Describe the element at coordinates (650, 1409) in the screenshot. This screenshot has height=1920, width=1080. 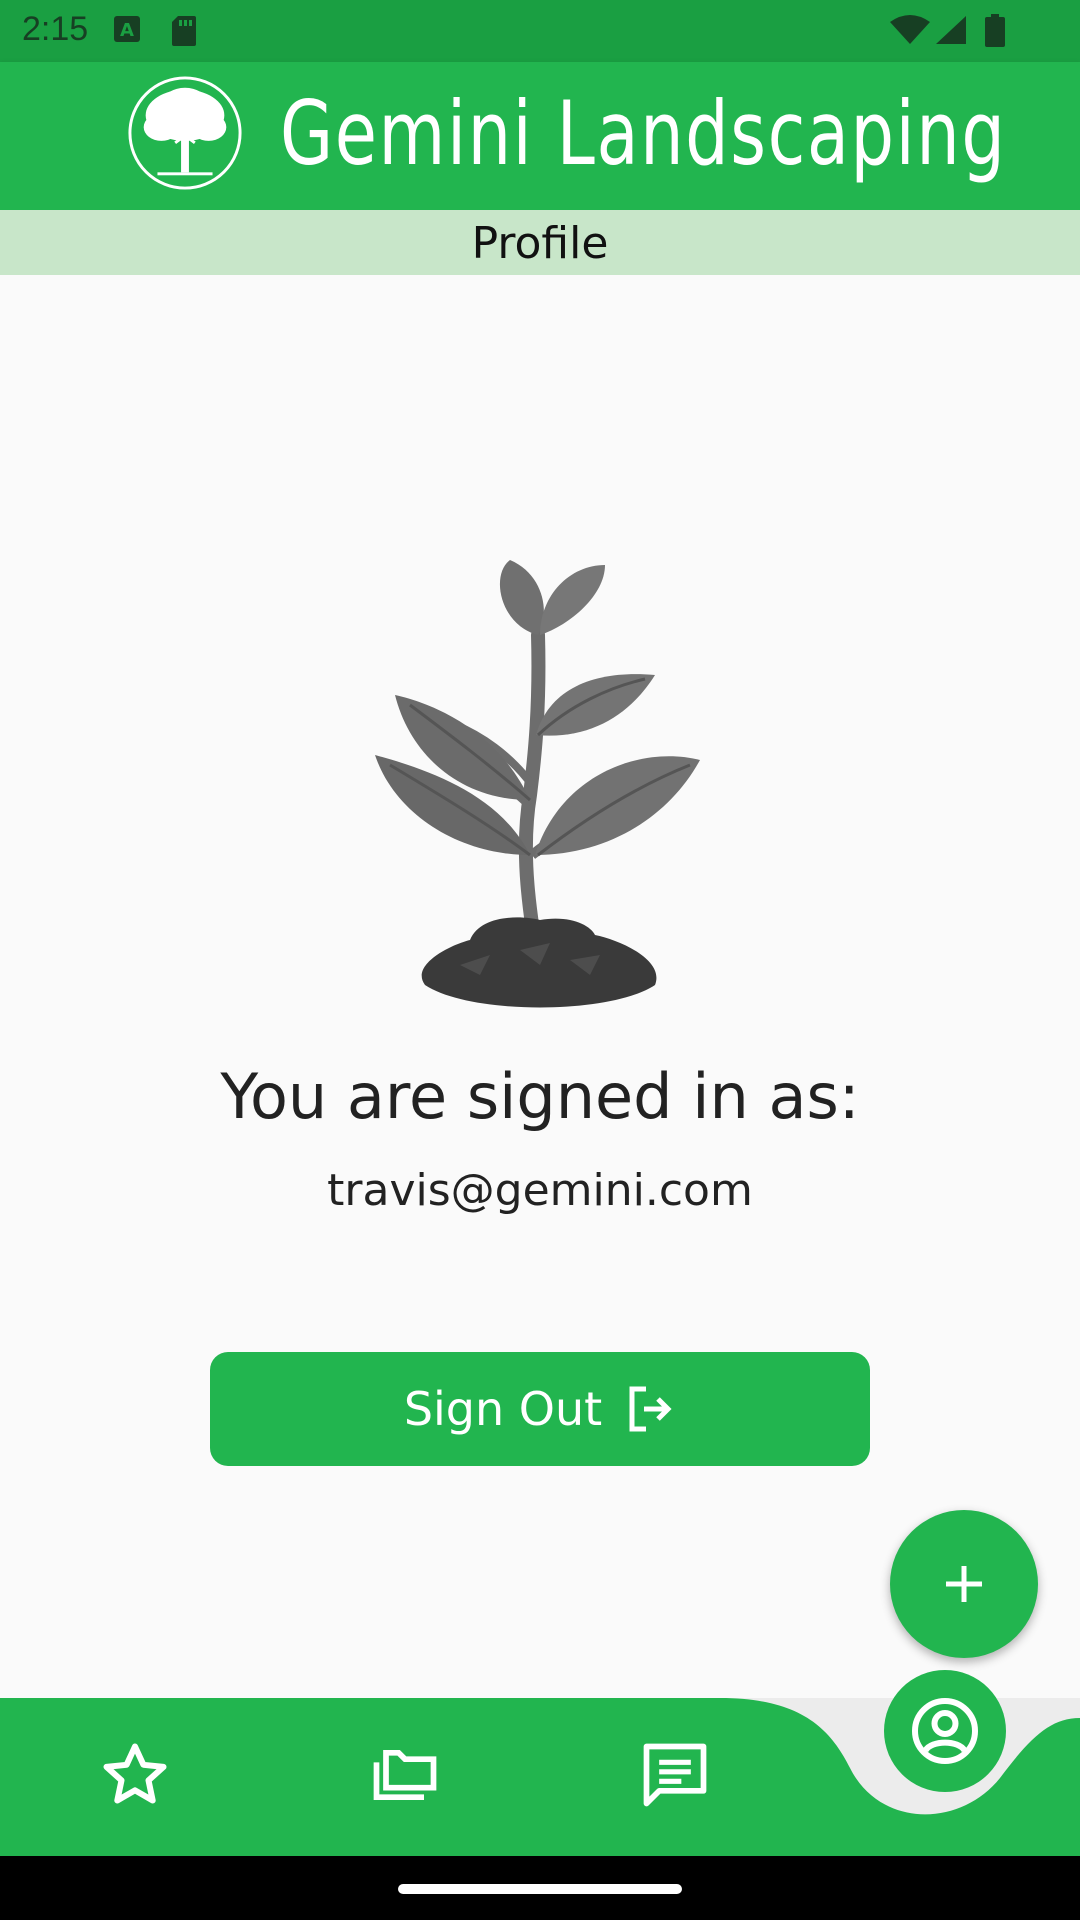
I see `logout-icon` at that location.